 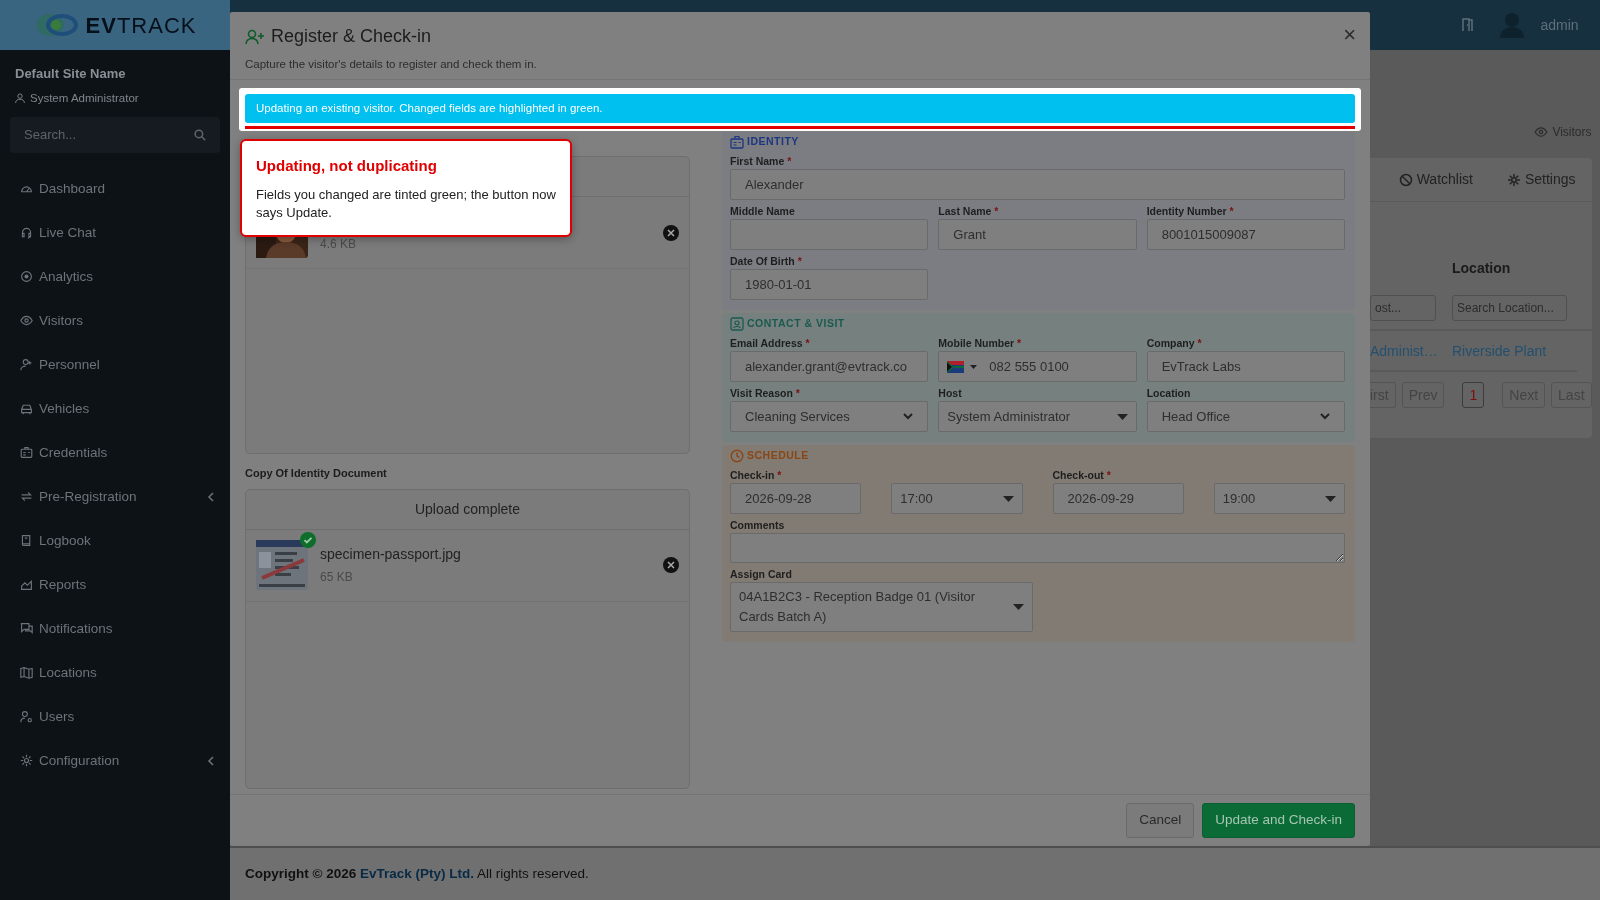 What do you see at coordinates (115, 188) in the screenshot?
I see `sidebar-item: Dashboard` at bounding box center [115, 188].